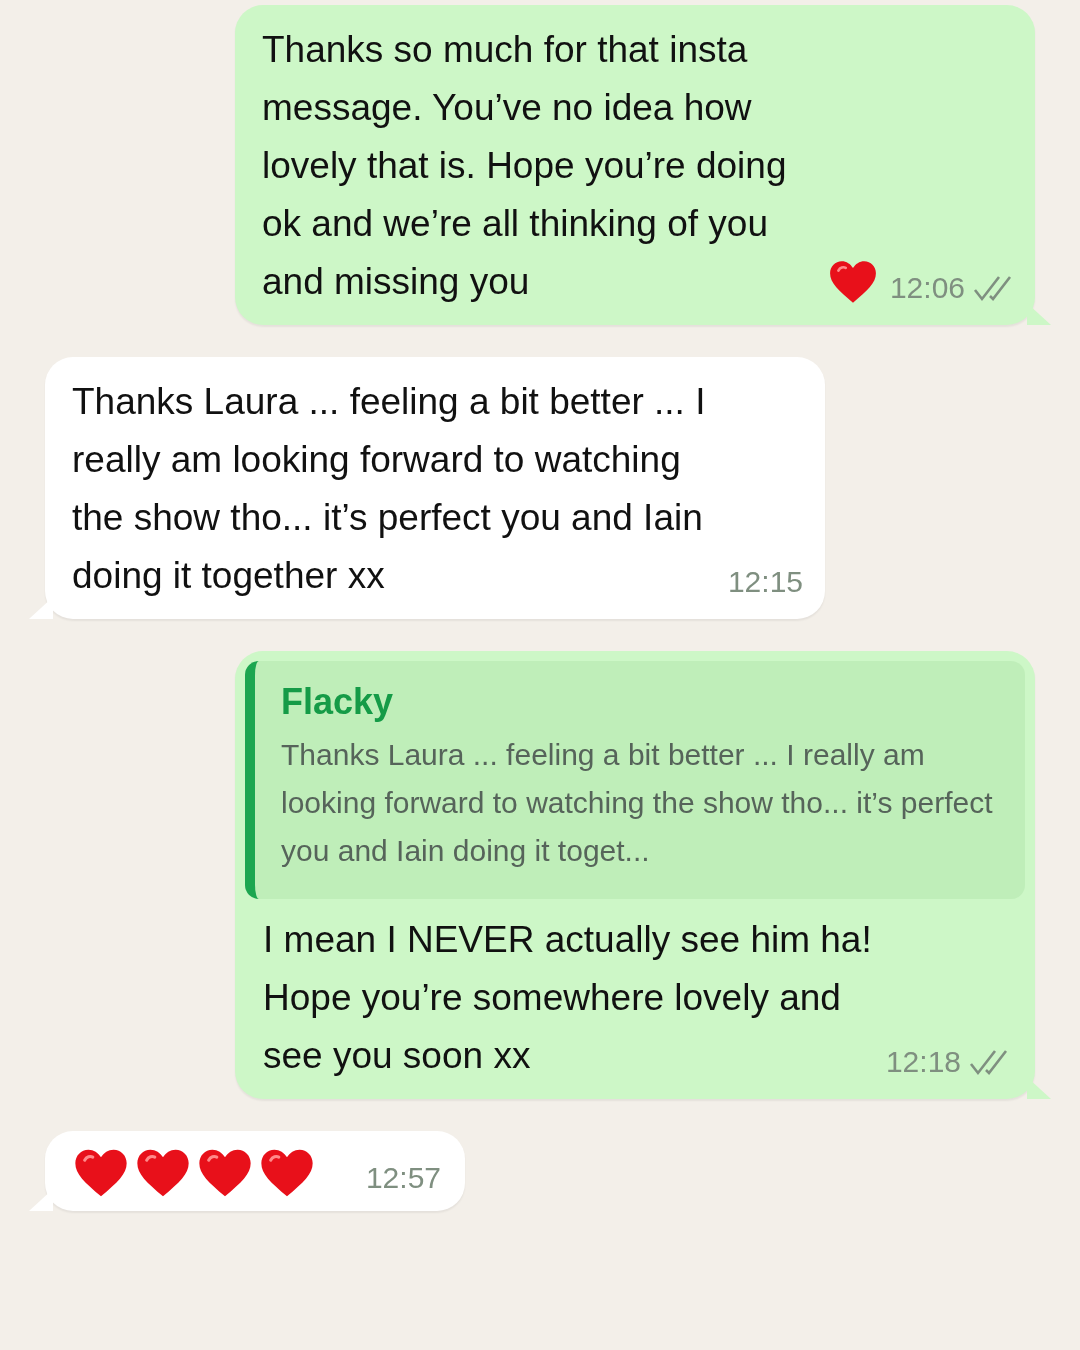 The height and width of the screenshot is (1350, 1080). What do you see at coordinates (927, 288) in the screenshot?
I see `message-time: 12:06` at bounding box center [927, 288].